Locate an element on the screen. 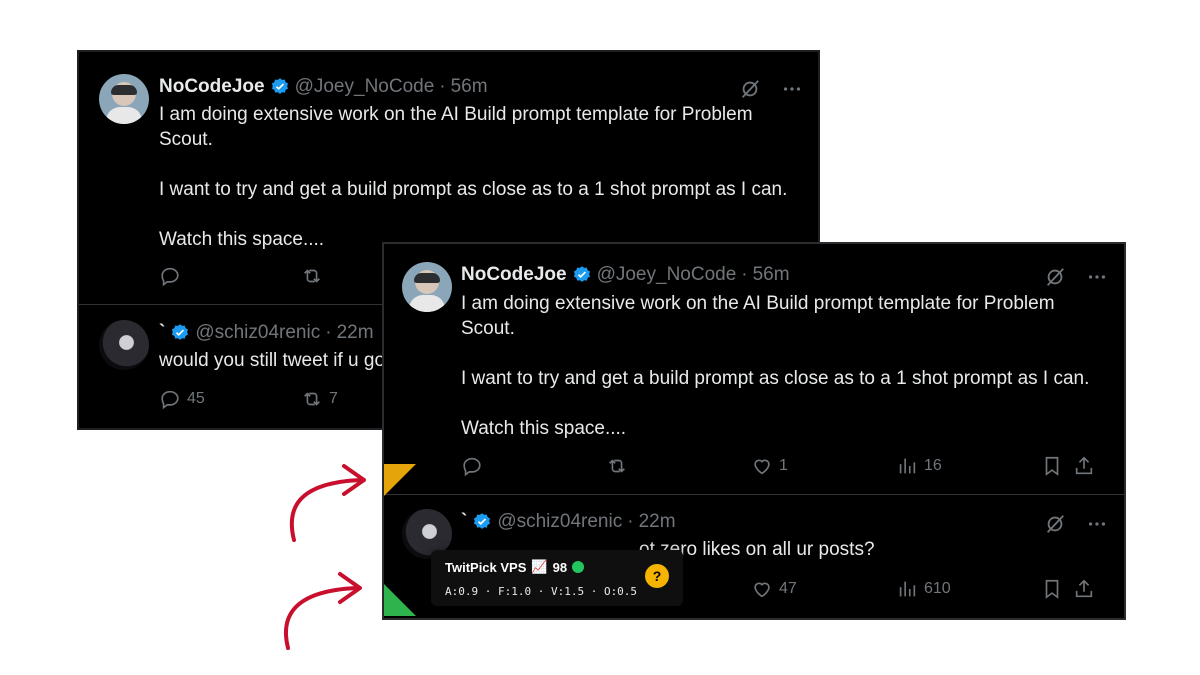 This screenshot has height=675, width=1200. red-arrow-upper is located at coordinates (327, 503).